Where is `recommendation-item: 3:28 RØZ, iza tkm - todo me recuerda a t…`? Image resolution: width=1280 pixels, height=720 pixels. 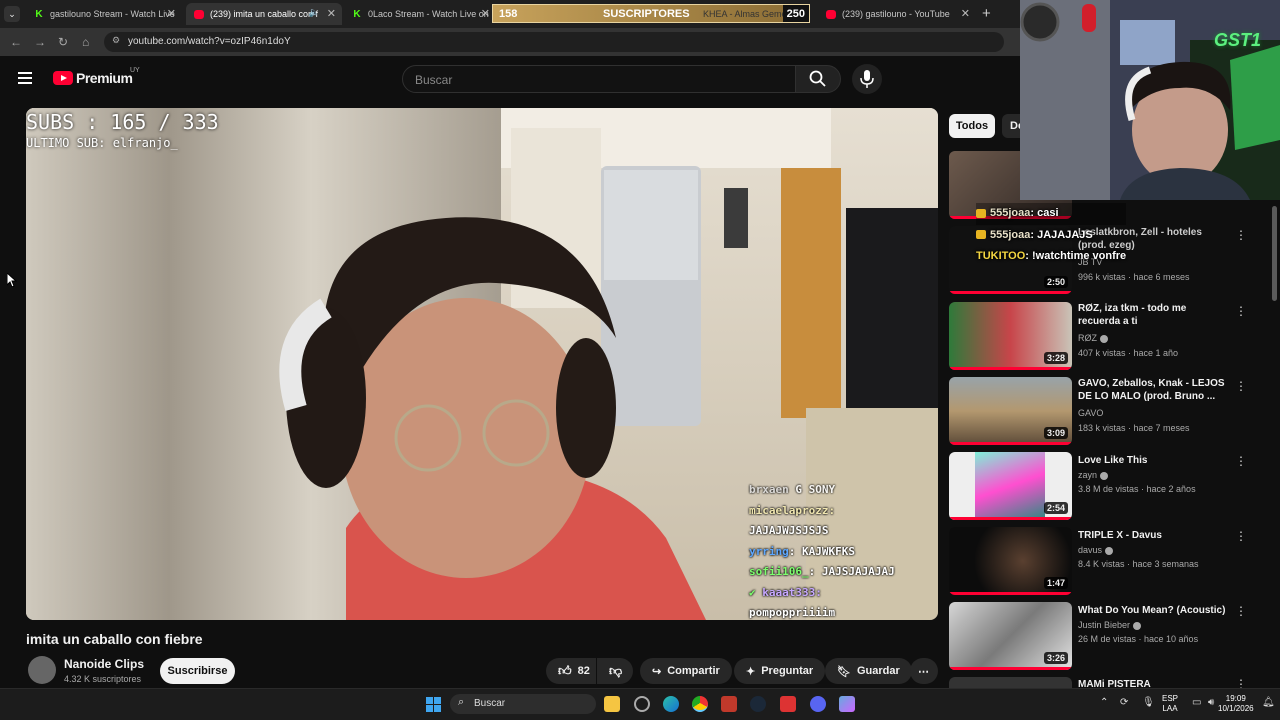 recommendation-item: 3:28 RØZ, iza tkm - todo me recuerda a t… is located at coordinates (1109, 337).